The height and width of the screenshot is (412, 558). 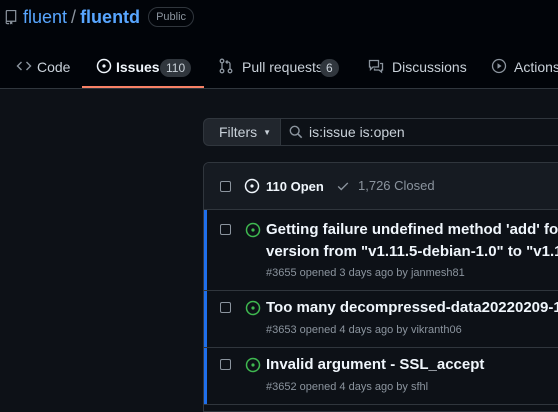 I want to click on check-icon, so click(x=343, y=185).